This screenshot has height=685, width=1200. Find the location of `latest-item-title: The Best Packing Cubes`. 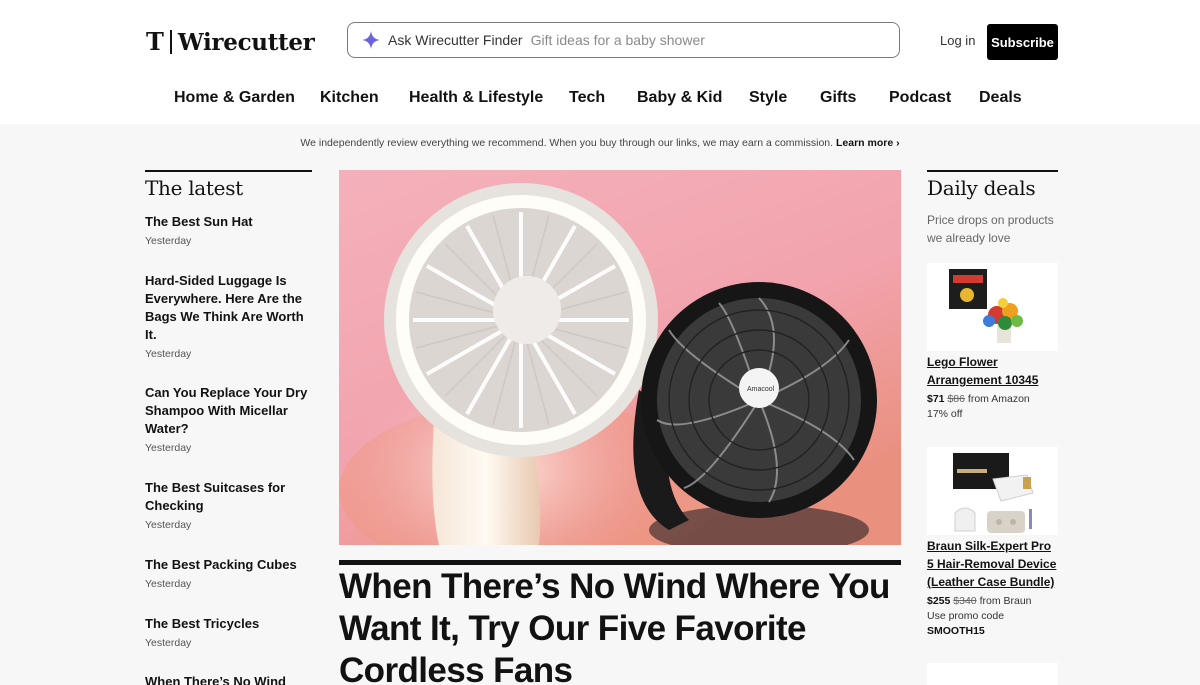

latest-item-title: The Best Packing Cubes is located at coordinates (228, 565).